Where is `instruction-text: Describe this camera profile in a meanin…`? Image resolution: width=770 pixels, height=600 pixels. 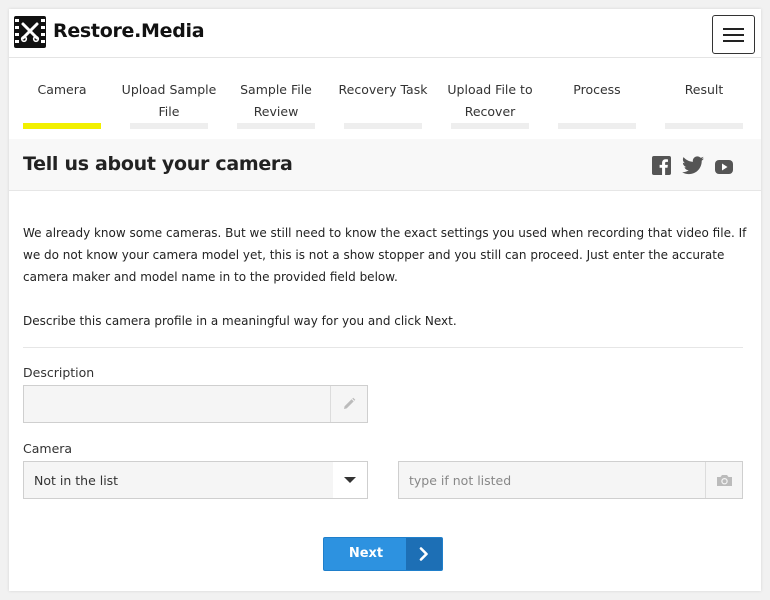
instruction-text: Describe this camera profile in a meanin… is located at coordinates (240, 321).